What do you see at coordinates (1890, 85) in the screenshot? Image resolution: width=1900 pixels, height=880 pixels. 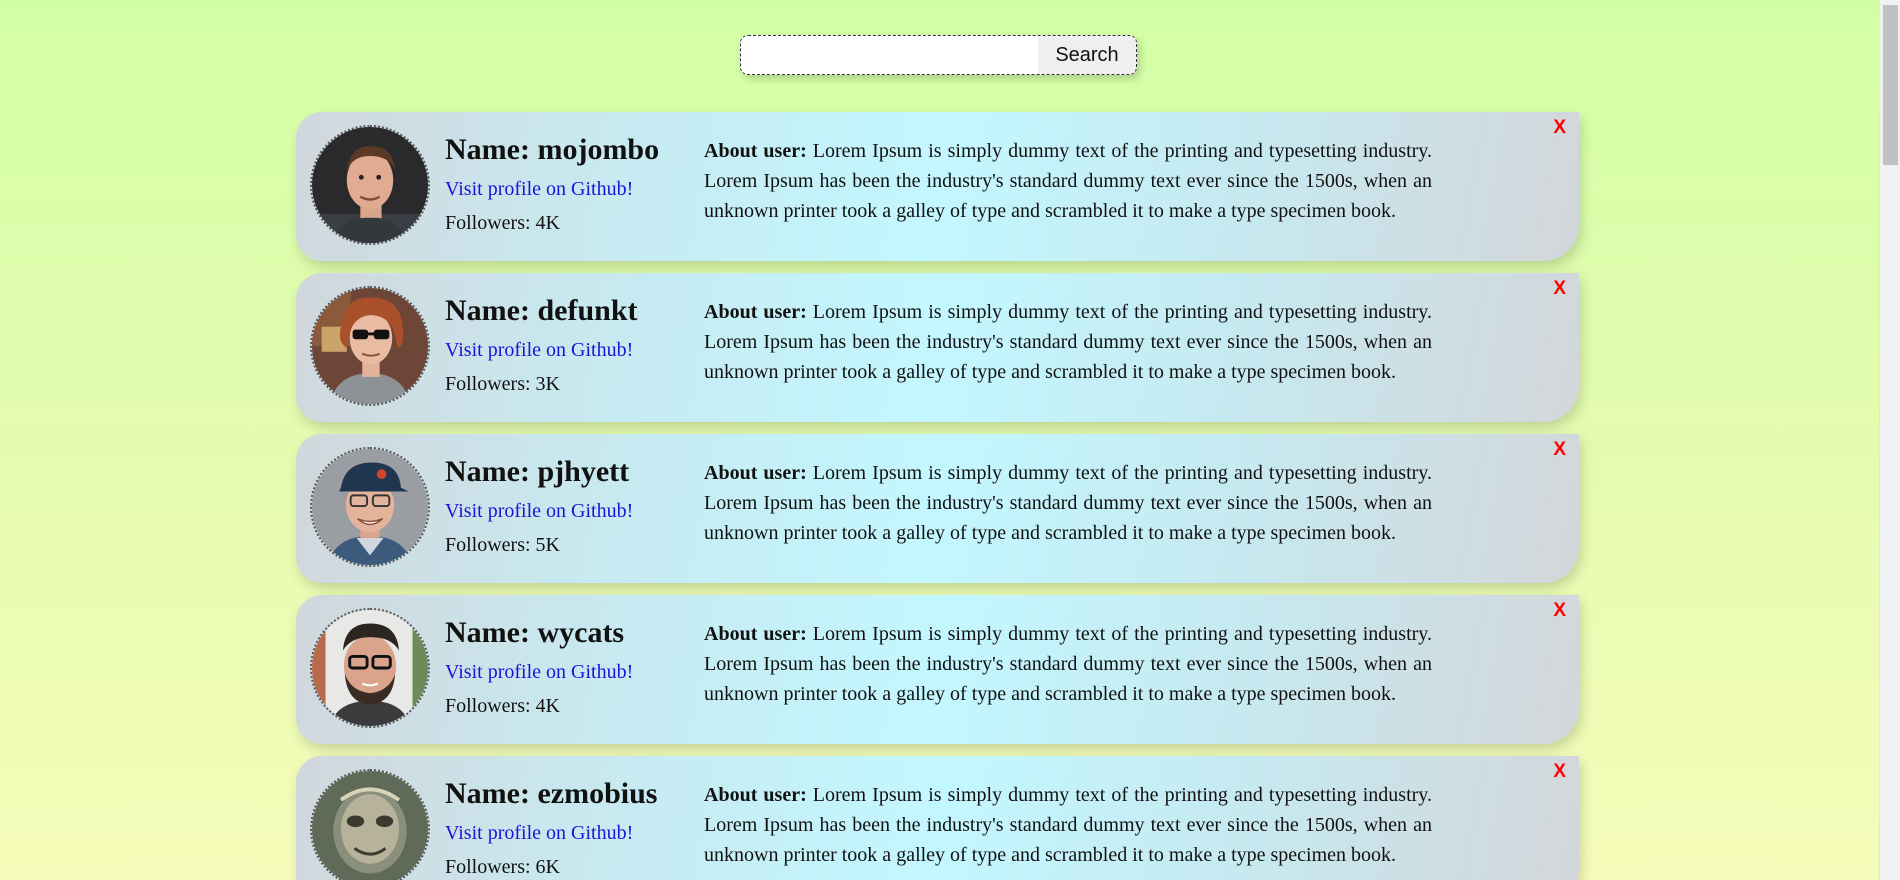 I see `scrollbar-thumb` at bounding box center [1890, 85].